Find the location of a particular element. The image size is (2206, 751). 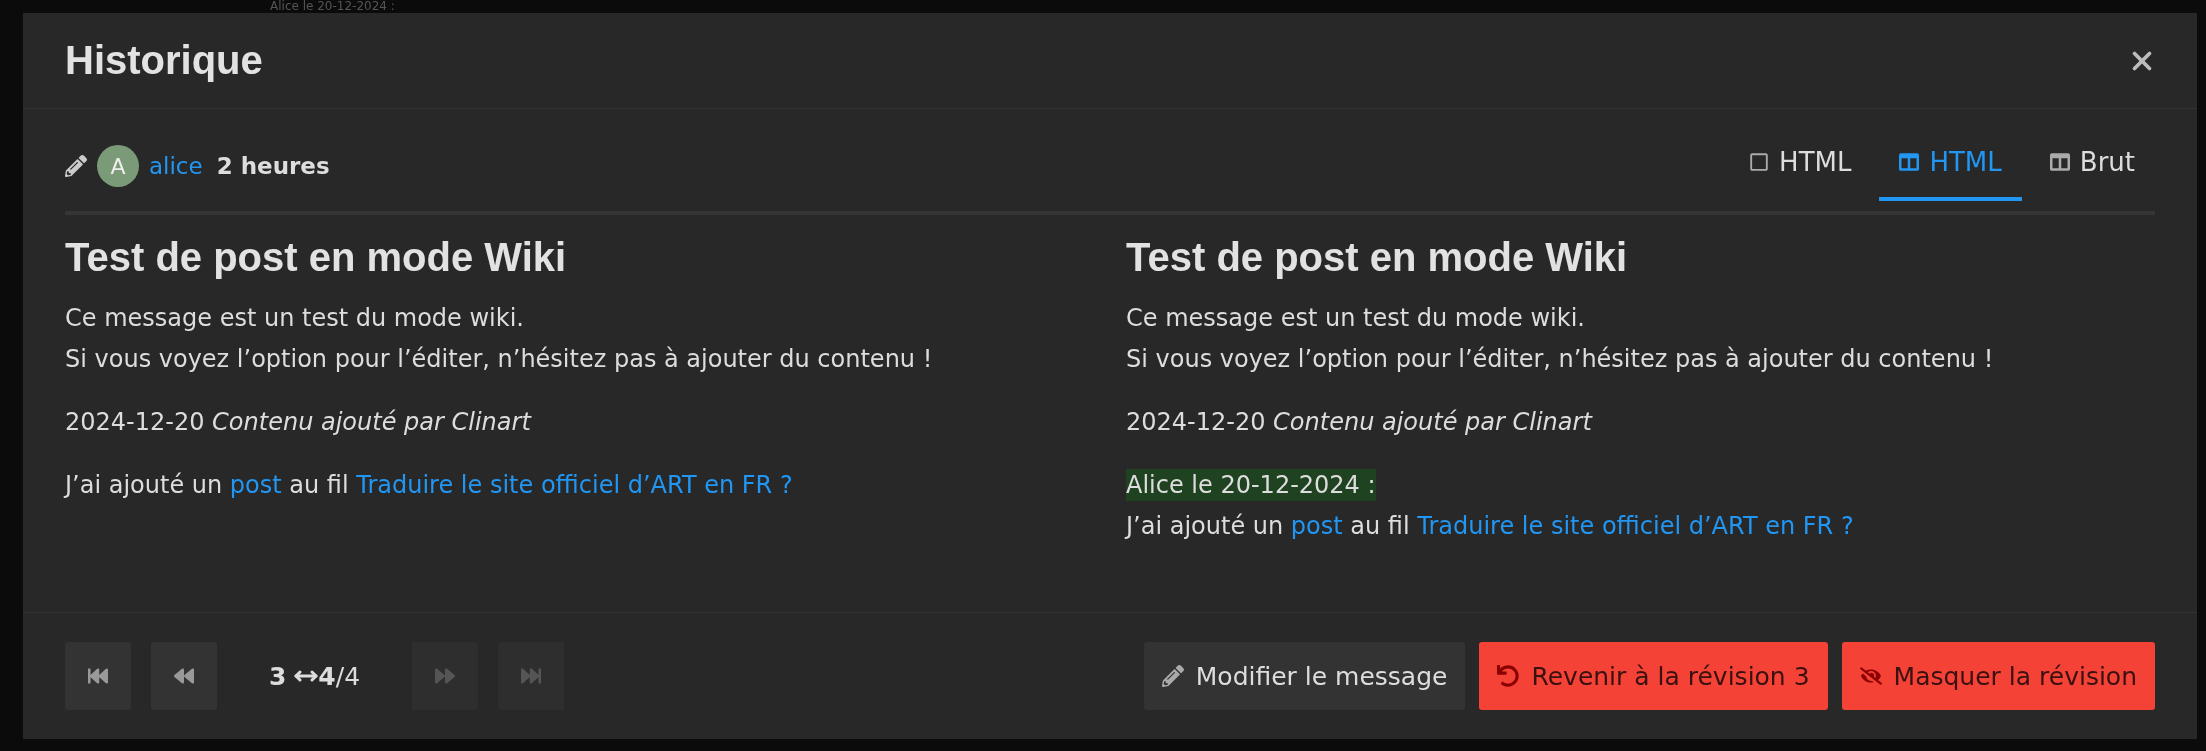

inserted-text: Alice le 20-12-2024 : is located at coordinates (1251, 485).